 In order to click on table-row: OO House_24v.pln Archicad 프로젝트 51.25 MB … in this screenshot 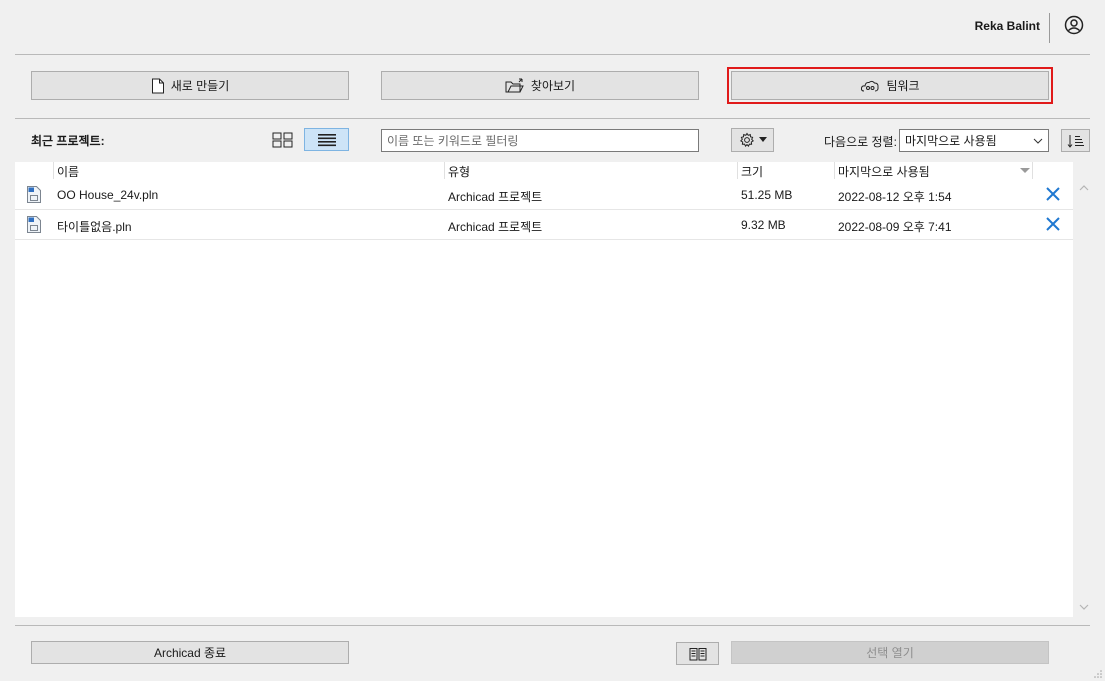, I will do `click(544, 195)`.